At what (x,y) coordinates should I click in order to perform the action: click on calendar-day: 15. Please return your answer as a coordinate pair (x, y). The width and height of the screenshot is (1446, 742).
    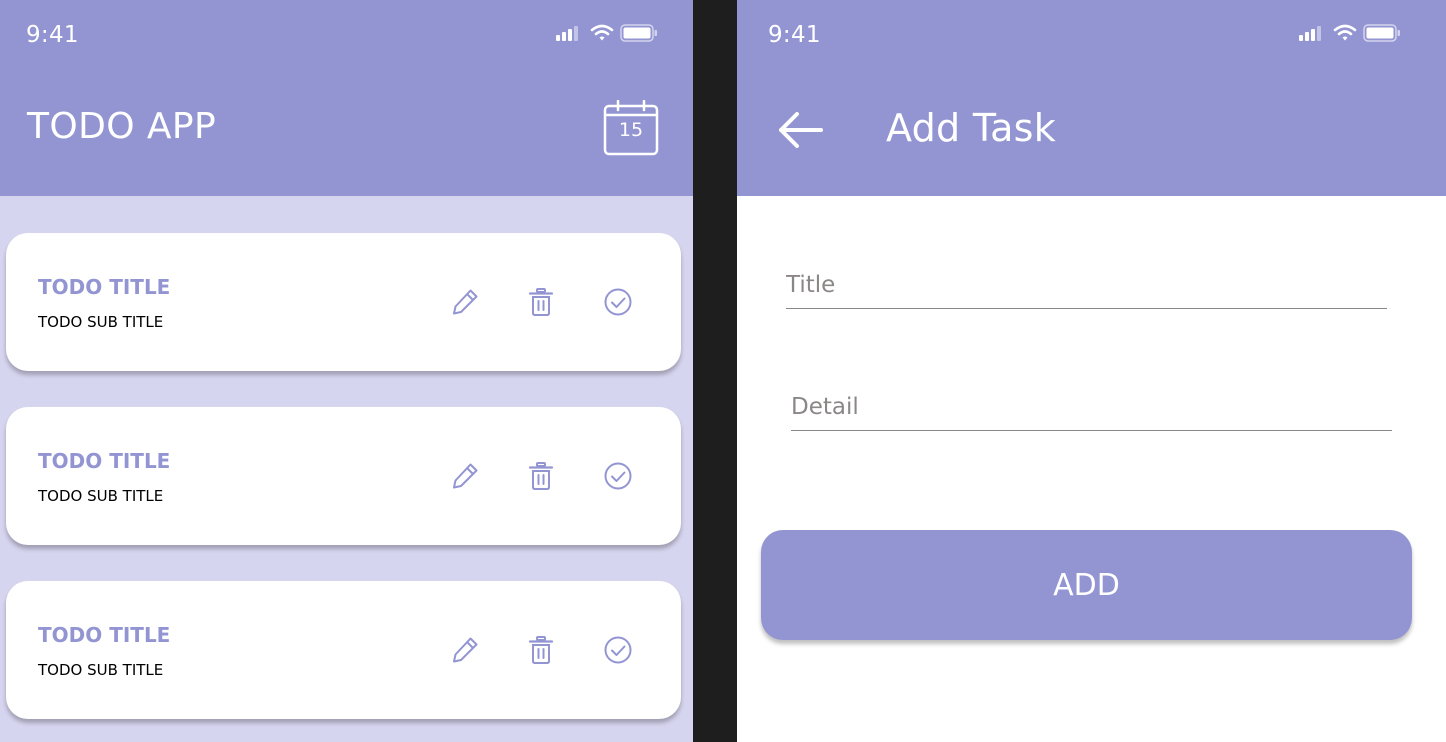
    Looking at the image, I should click on (631, 130).